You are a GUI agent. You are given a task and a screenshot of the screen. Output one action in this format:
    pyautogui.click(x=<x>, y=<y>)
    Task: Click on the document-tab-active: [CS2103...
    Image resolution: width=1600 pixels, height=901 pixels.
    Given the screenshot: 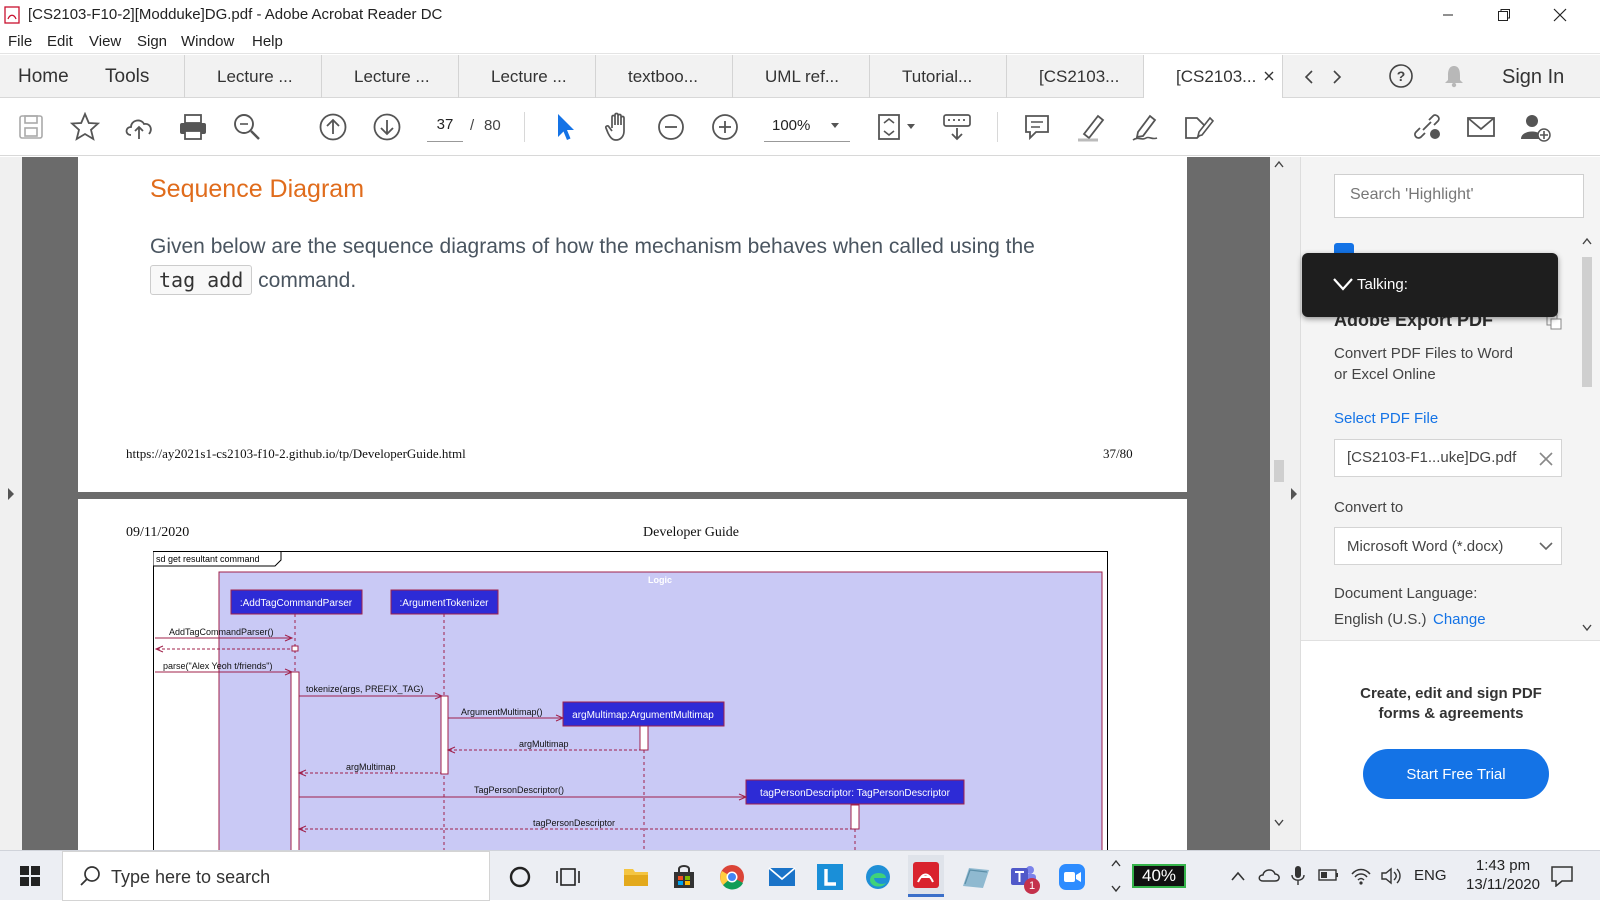 What is the action you would take?
    pyautogui.click(x=1213, y=76)
    